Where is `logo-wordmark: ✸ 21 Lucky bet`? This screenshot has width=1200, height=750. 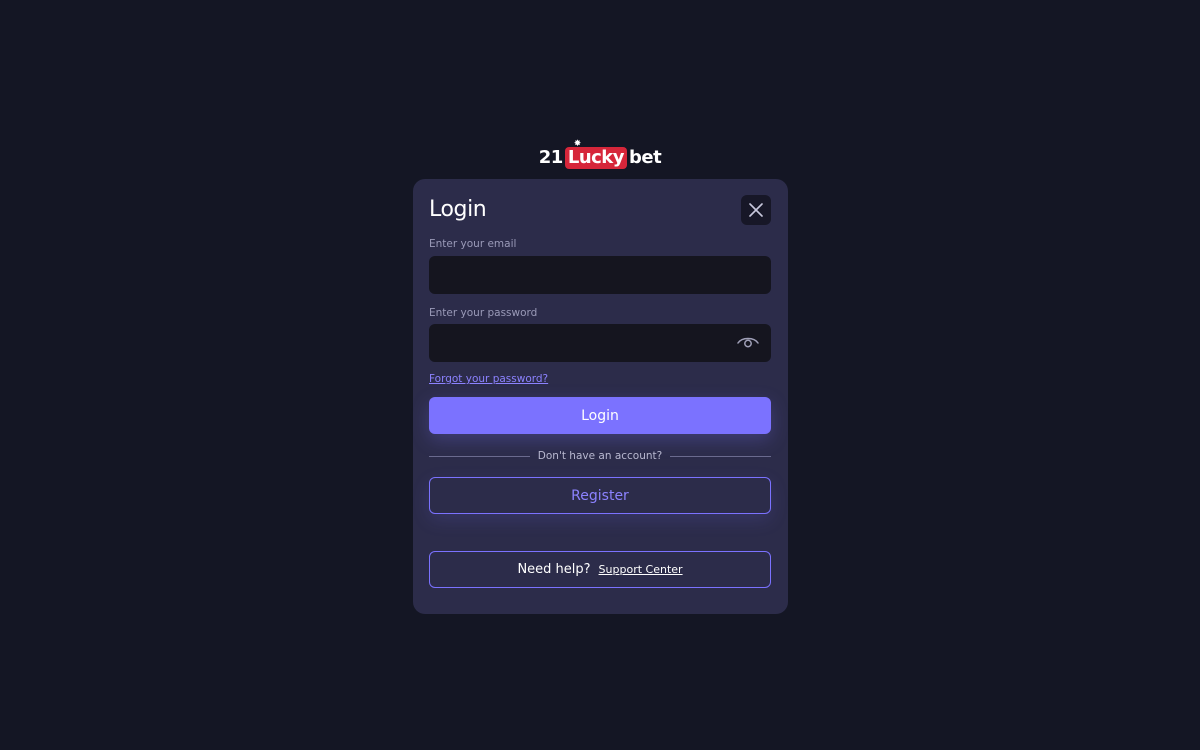 logo-wordmark: ✸ 21 Lucky bet is located at coordinates (600, 154).